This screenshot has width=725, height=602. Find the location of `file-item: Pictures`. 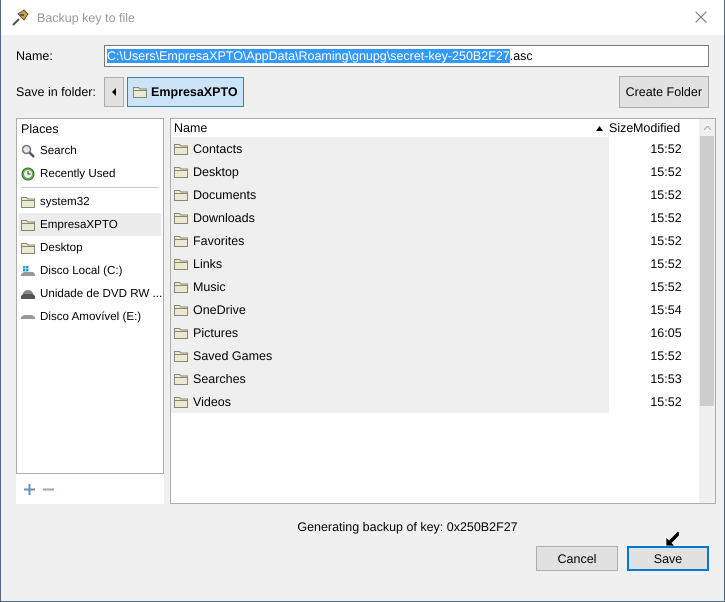

file-item: Pictures is located at coordinates (390, 332).